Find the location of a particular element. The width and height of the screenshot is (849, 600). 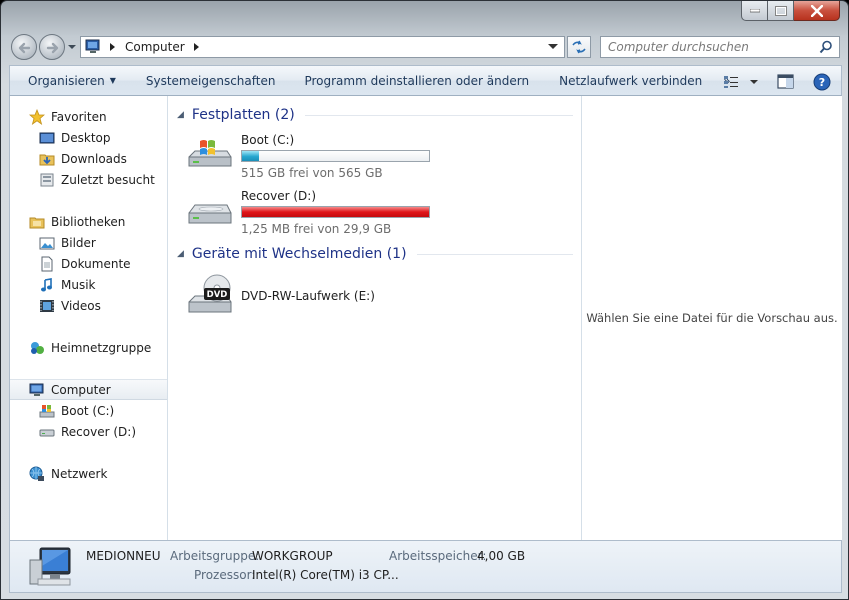

refresh-button is located at coordinates (579, 47).